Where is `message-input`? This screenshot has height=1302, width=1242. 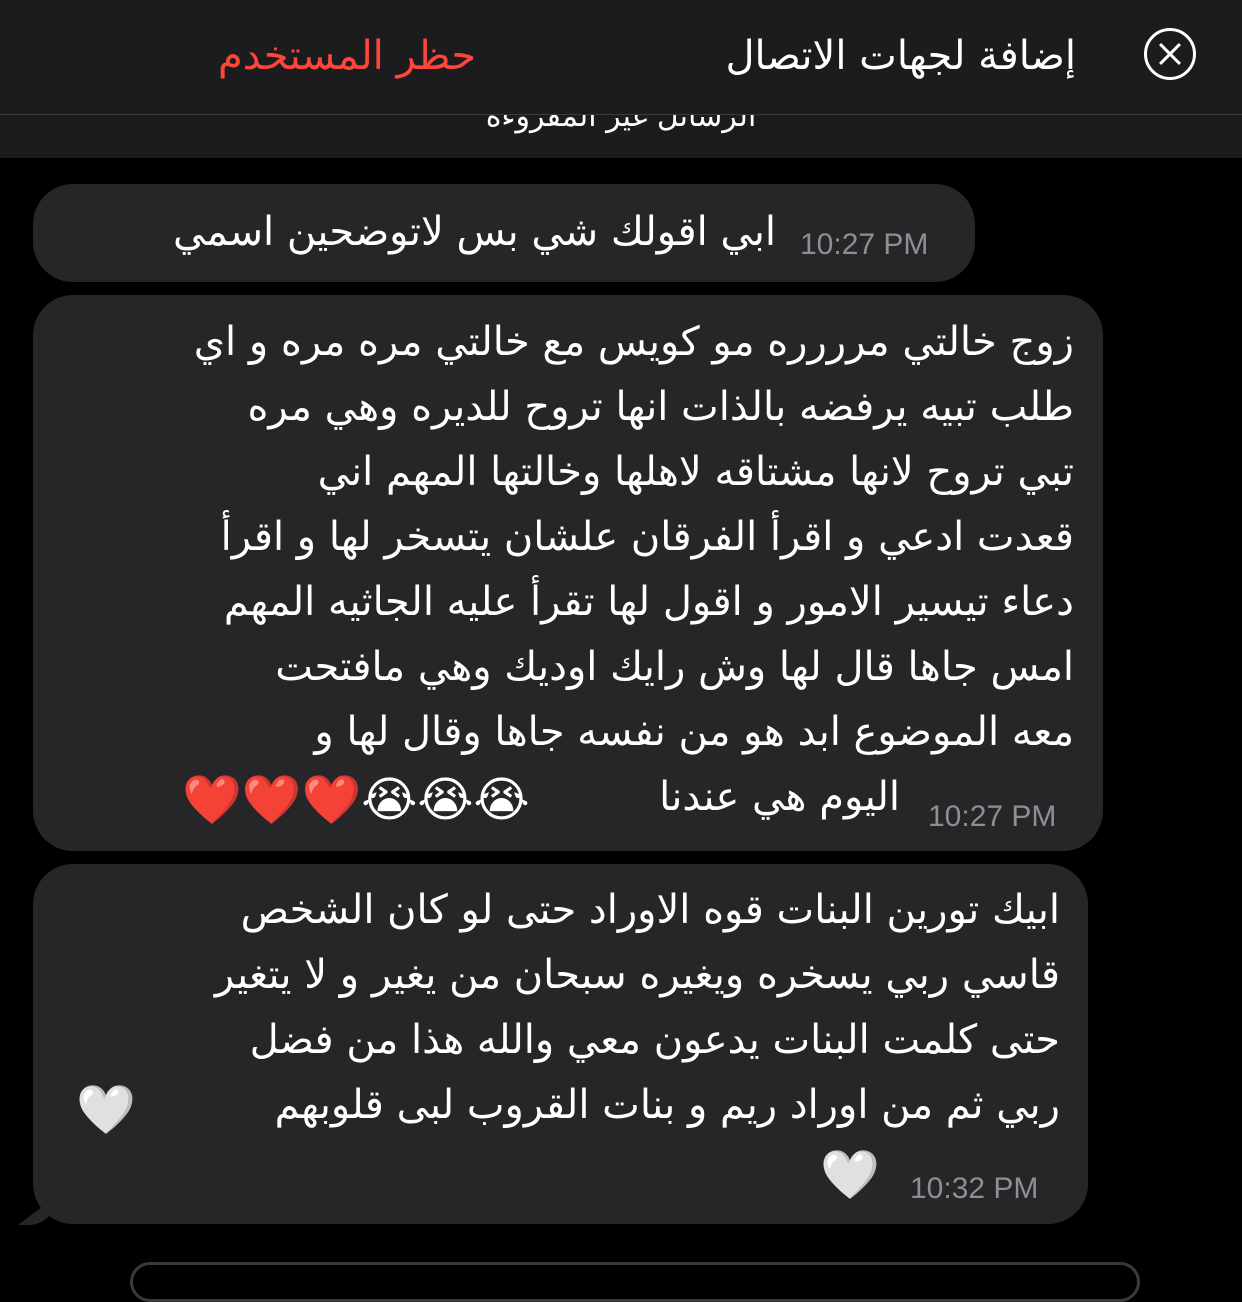 message-input is located at coordinates (635, 1282).